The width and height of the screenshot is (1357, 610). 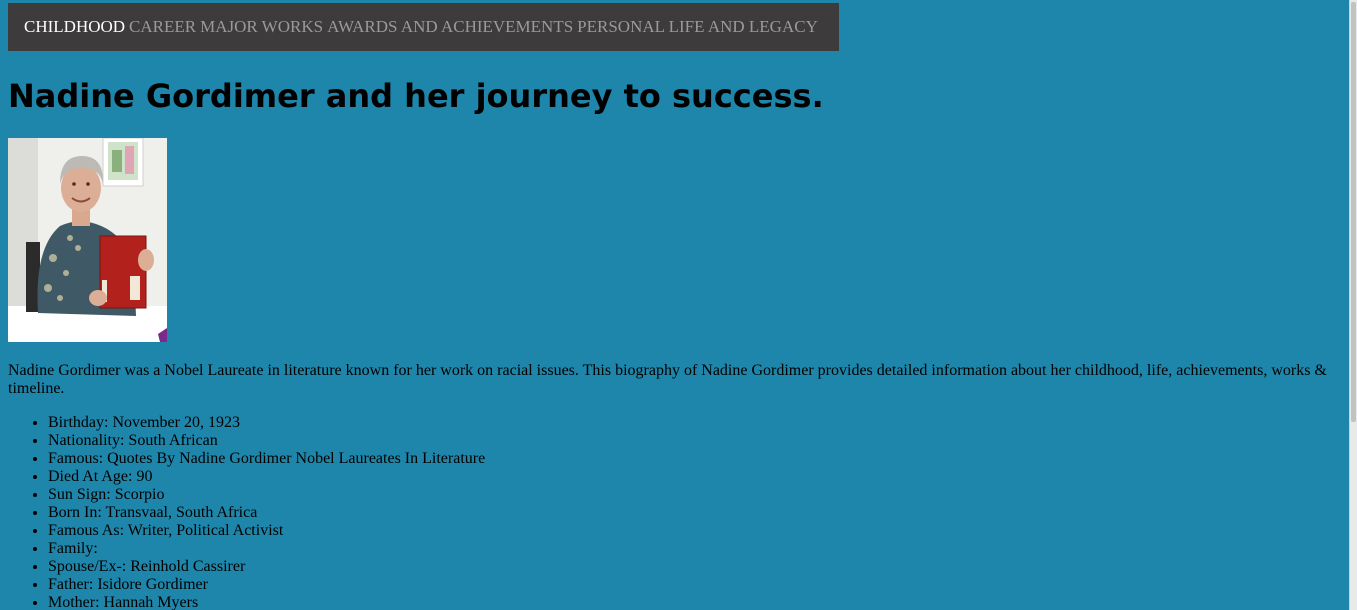 I want to click on fact-sun-sign: Sun Sign: Scorpio, so click(x=266, y=495).